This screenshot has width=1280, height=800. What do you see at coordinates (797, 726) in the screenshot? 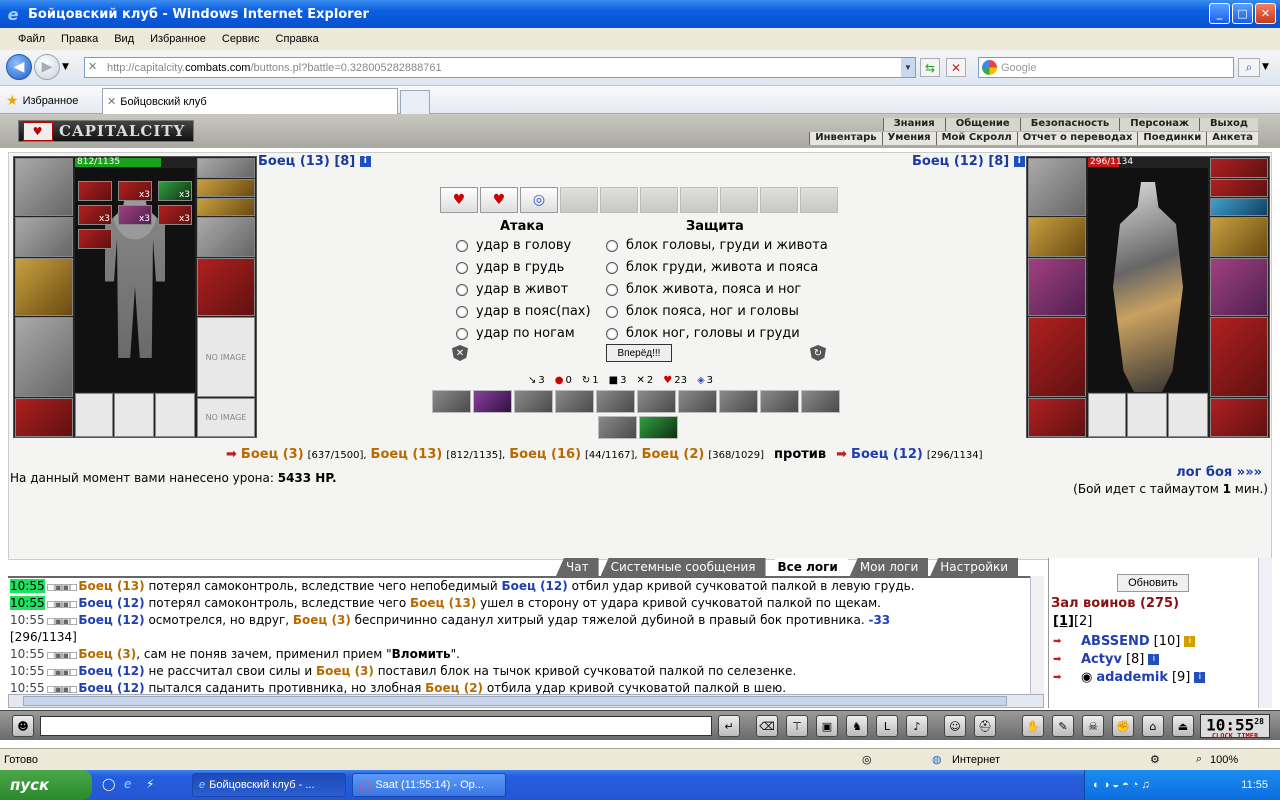
I see `filter-icon: ⊤` at bounding box center [797, 726].